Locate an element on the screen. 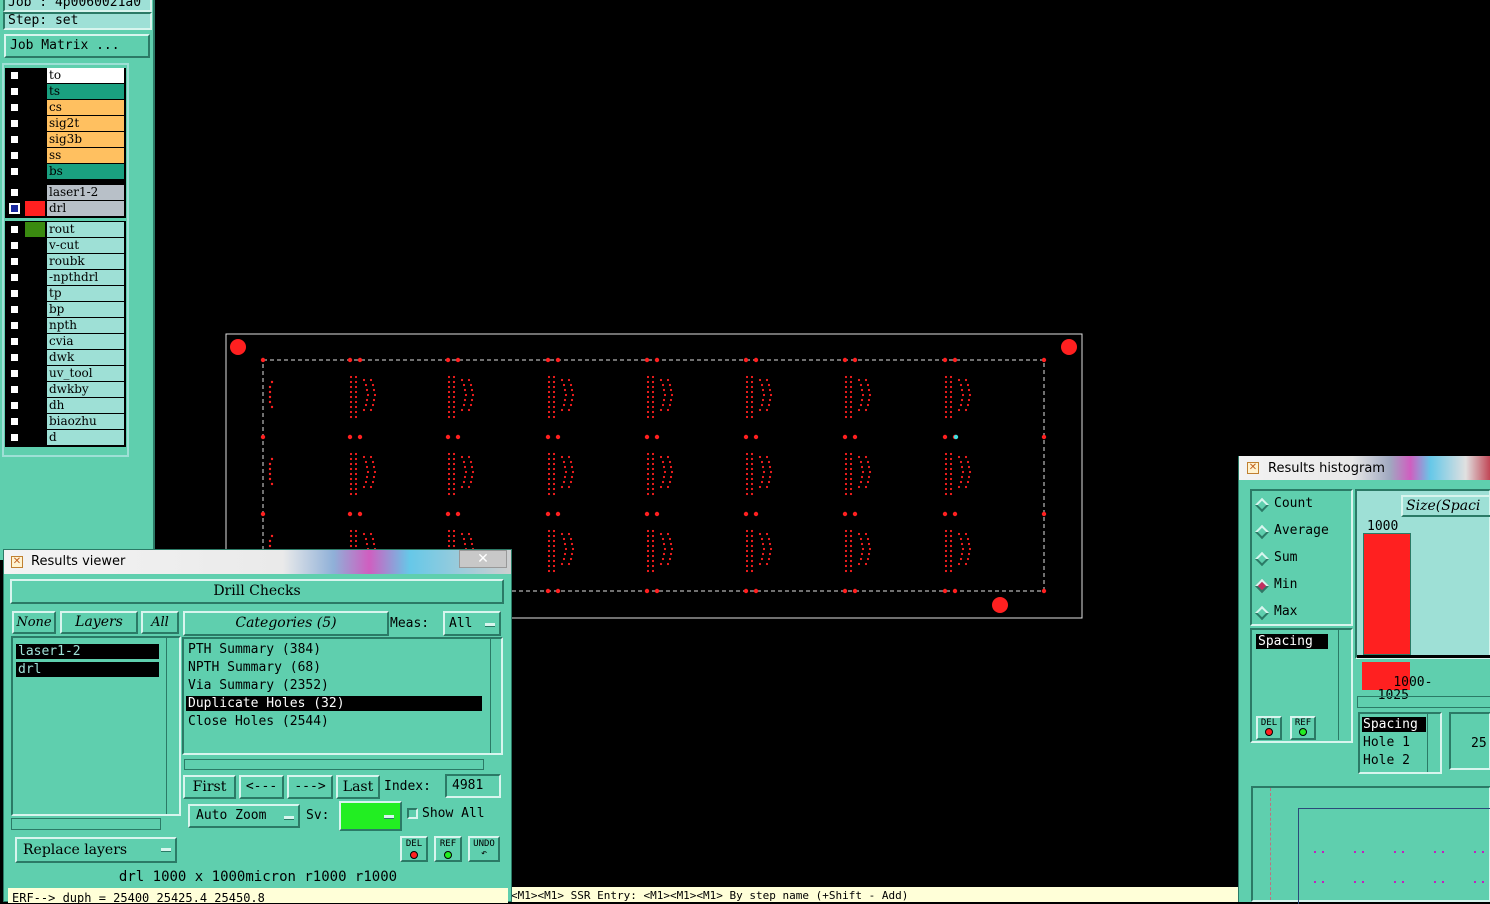 This screenshot has height=904, width=1490. category-item: PTH Summary (384) is located at coordinates (334, 649).